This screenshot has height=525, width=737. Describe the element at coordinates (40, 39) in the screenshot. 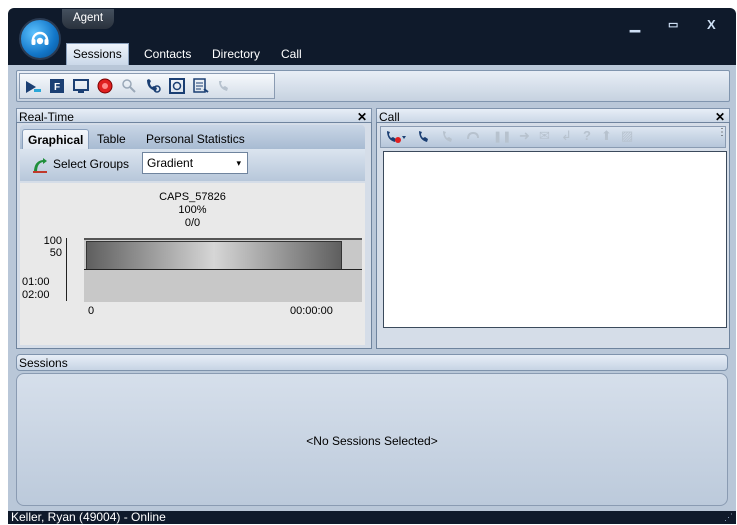

I see `agent-logo-icon` at that location.